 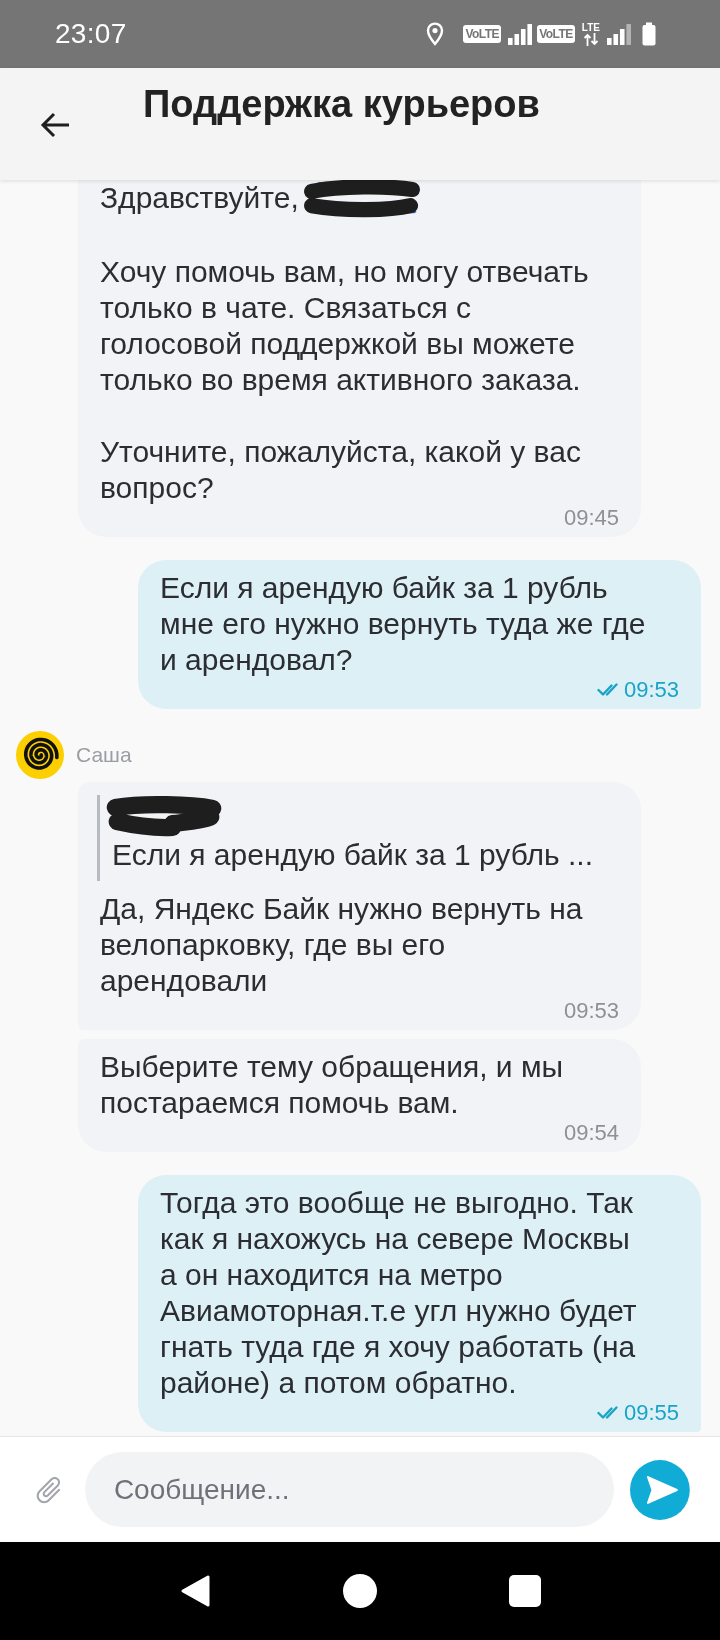 I want to click on lte-indicator: LTE, so click(x=590, y=27).